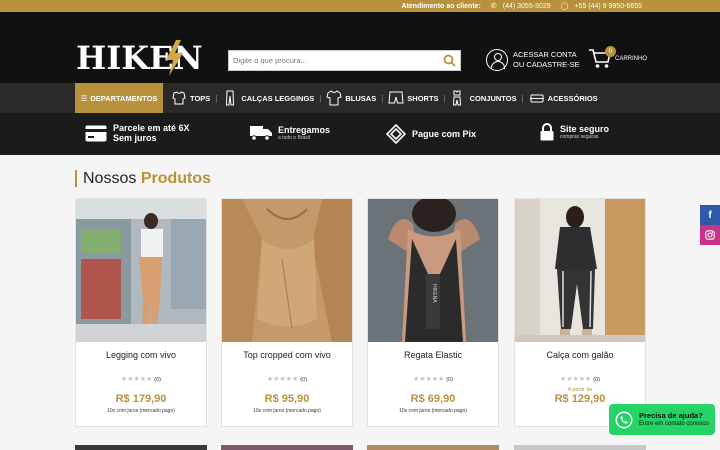 The image size is (720, 450). Describe the element at coordinates (710, 215) in the screenshot. I see `facebook-button: f` at that location.